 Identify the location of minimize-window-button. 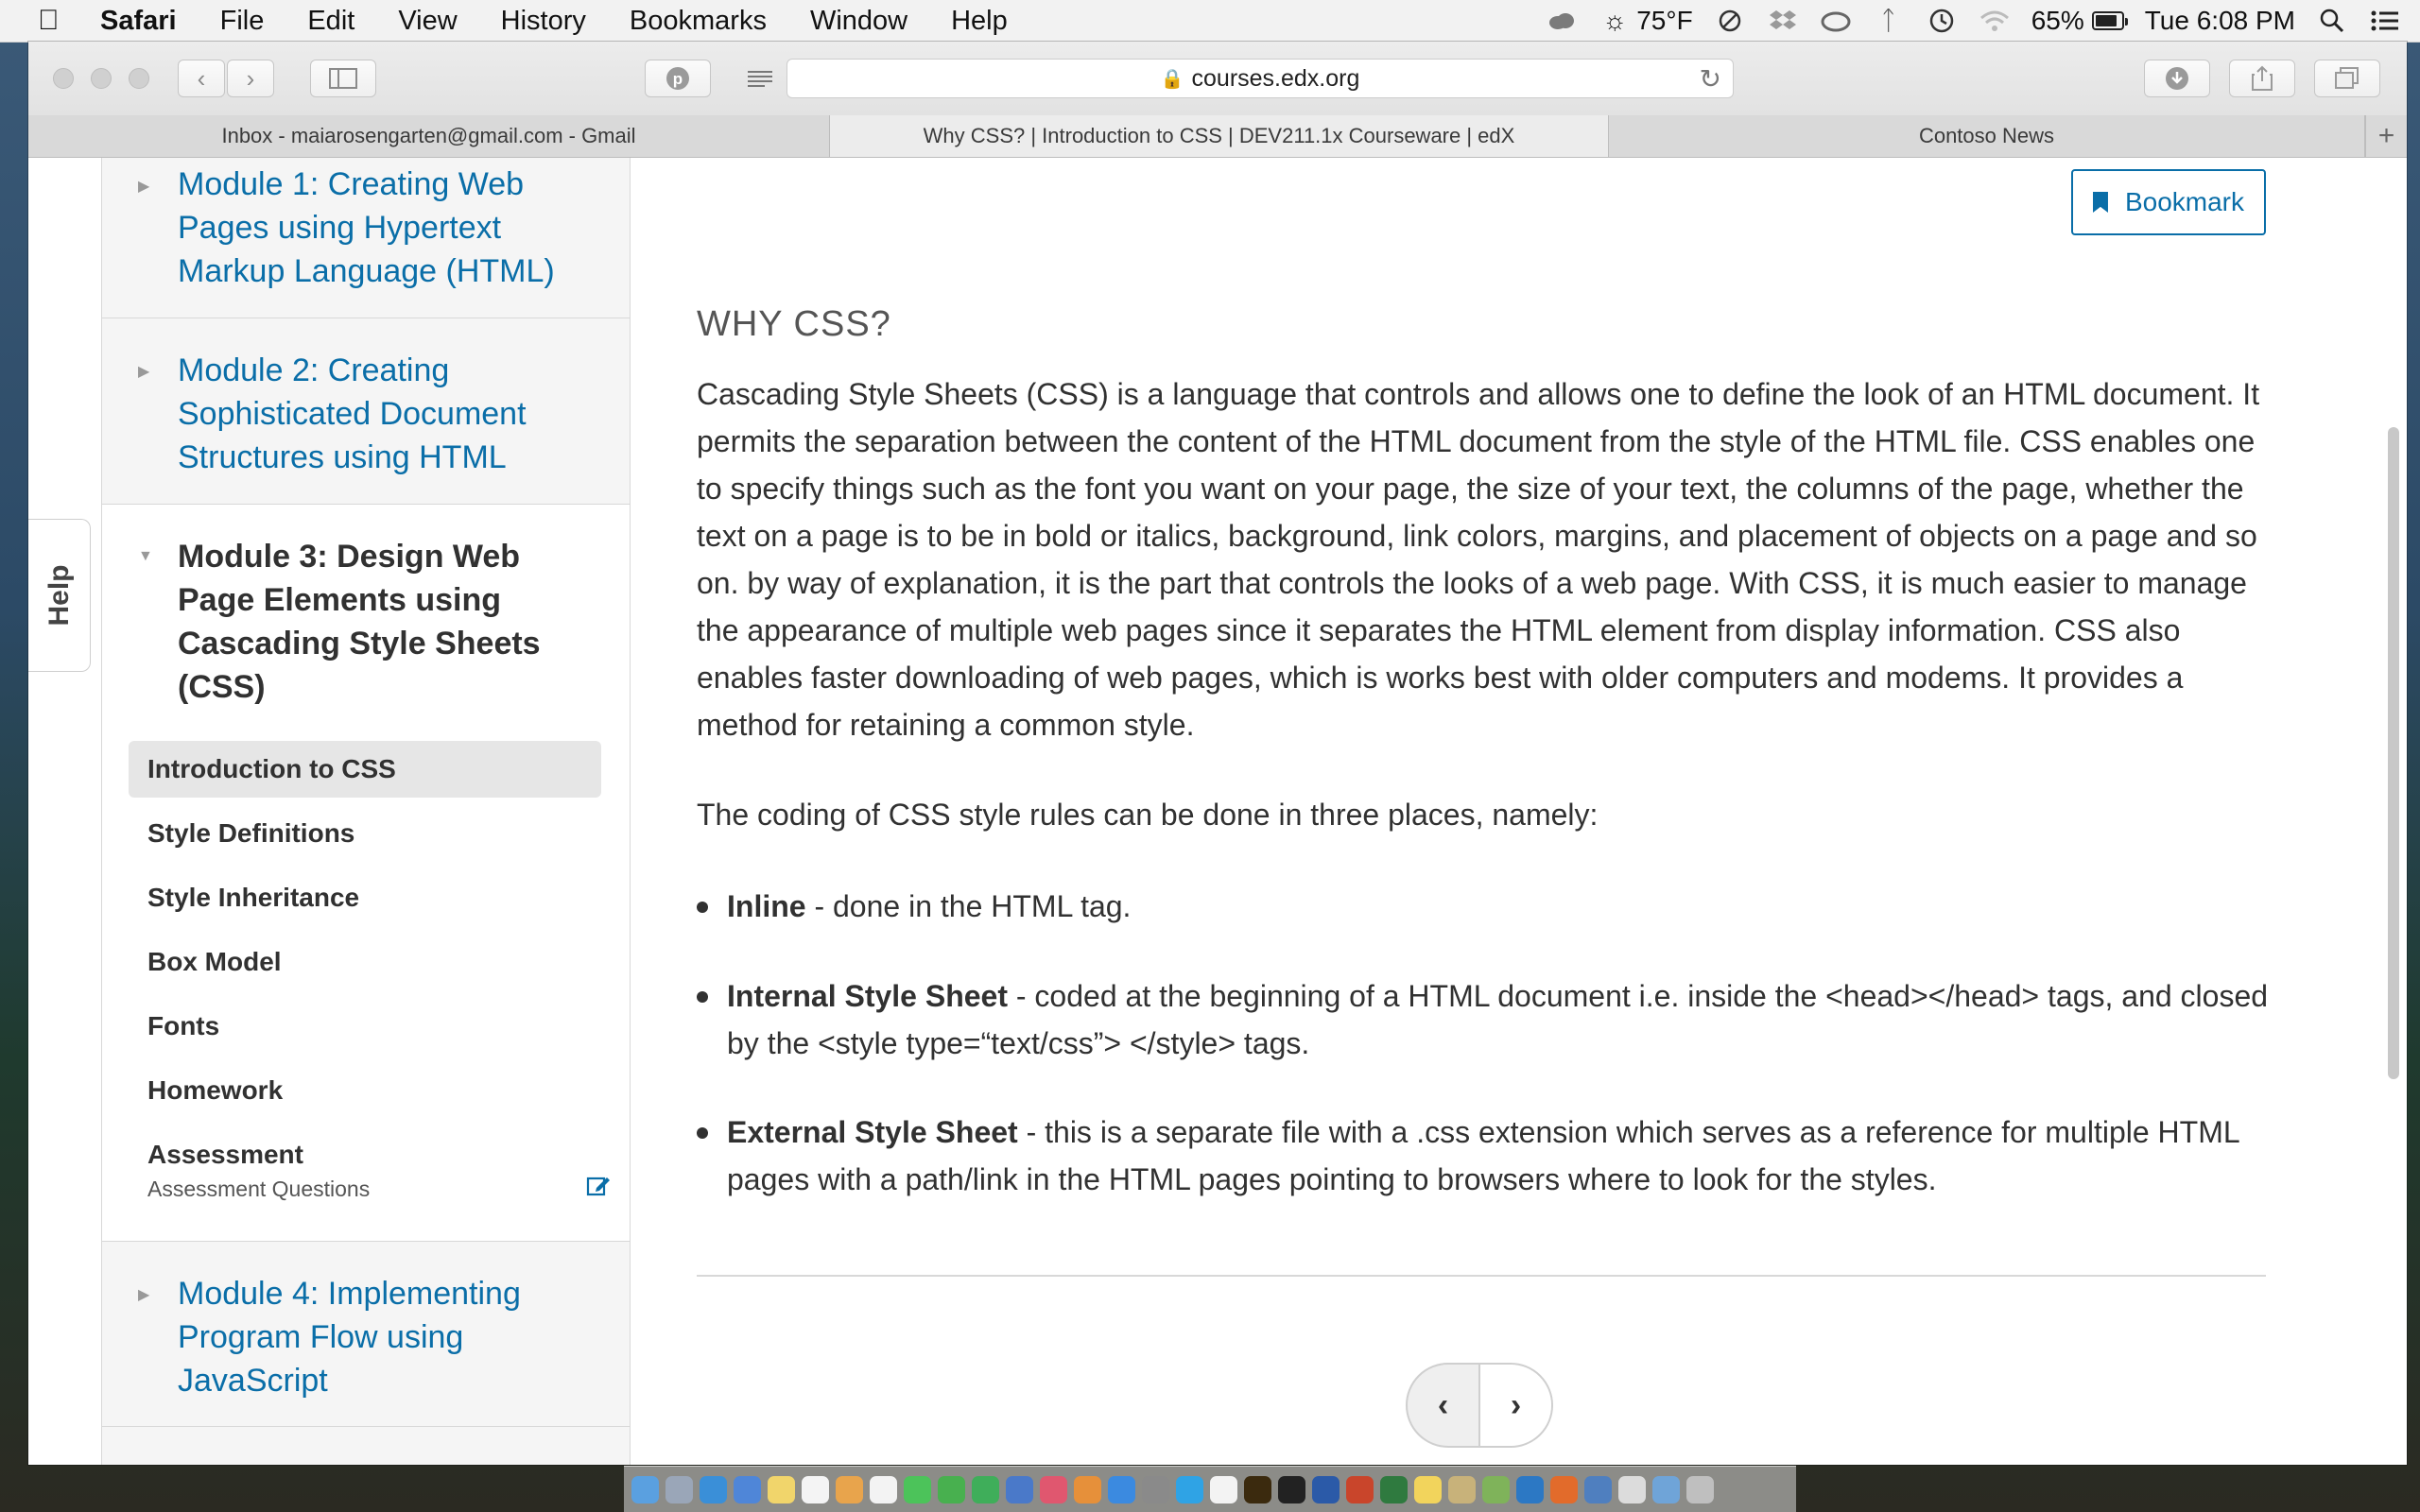
(101, 78).